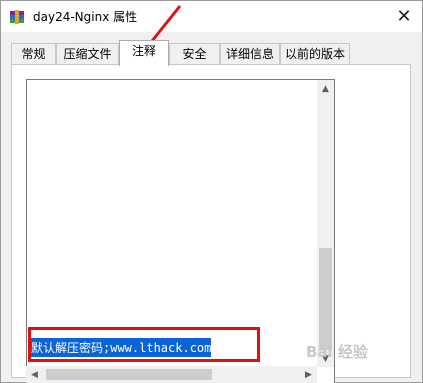 The width and height of the screenshot is (423, 383). I want to click on watermark: Bai 经验, so click(337, 352).